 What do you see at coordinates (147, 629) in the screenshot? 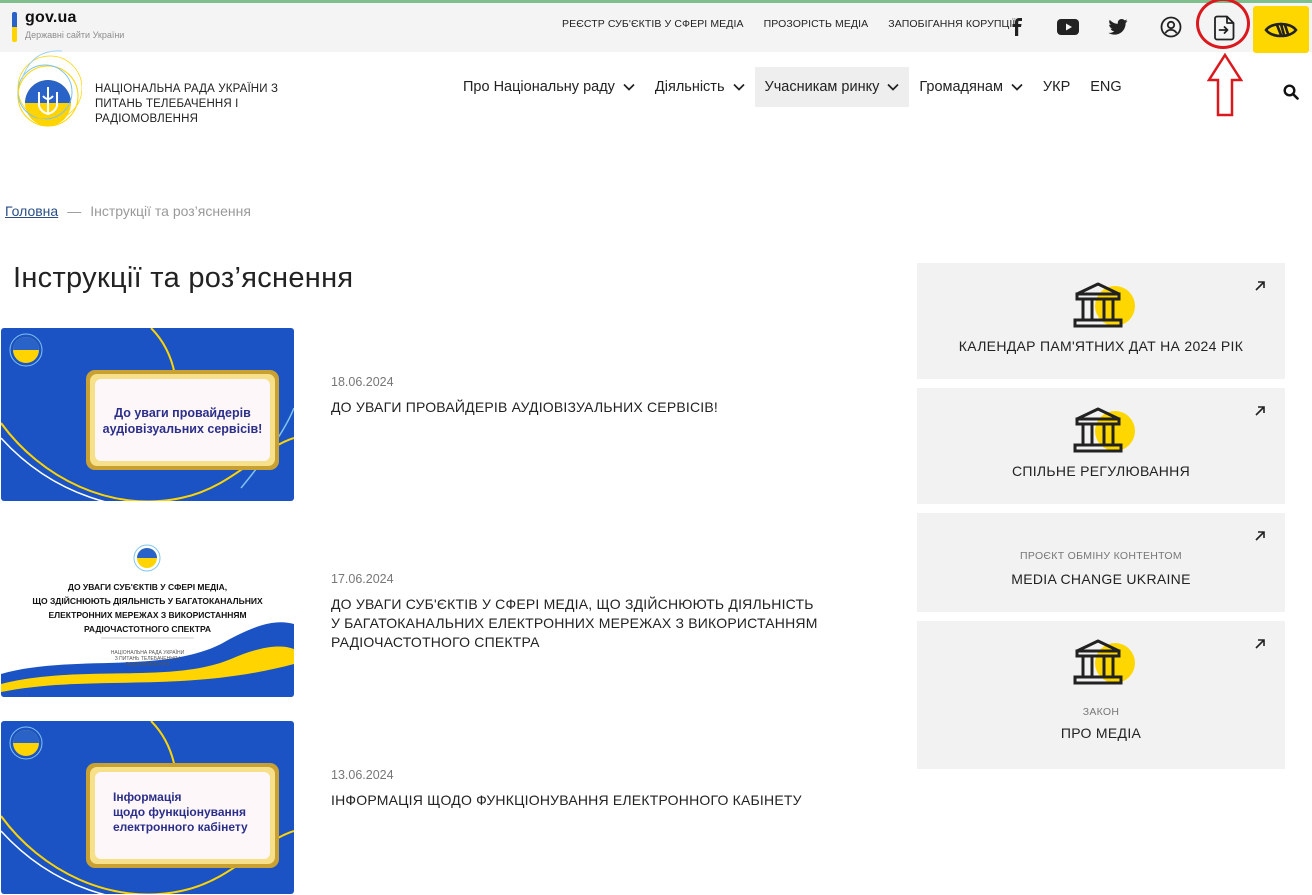
I see `image-caption-line: РАДІОЧАСТОТНОГО СПЕКТРА` at bounding box center [147, 629].